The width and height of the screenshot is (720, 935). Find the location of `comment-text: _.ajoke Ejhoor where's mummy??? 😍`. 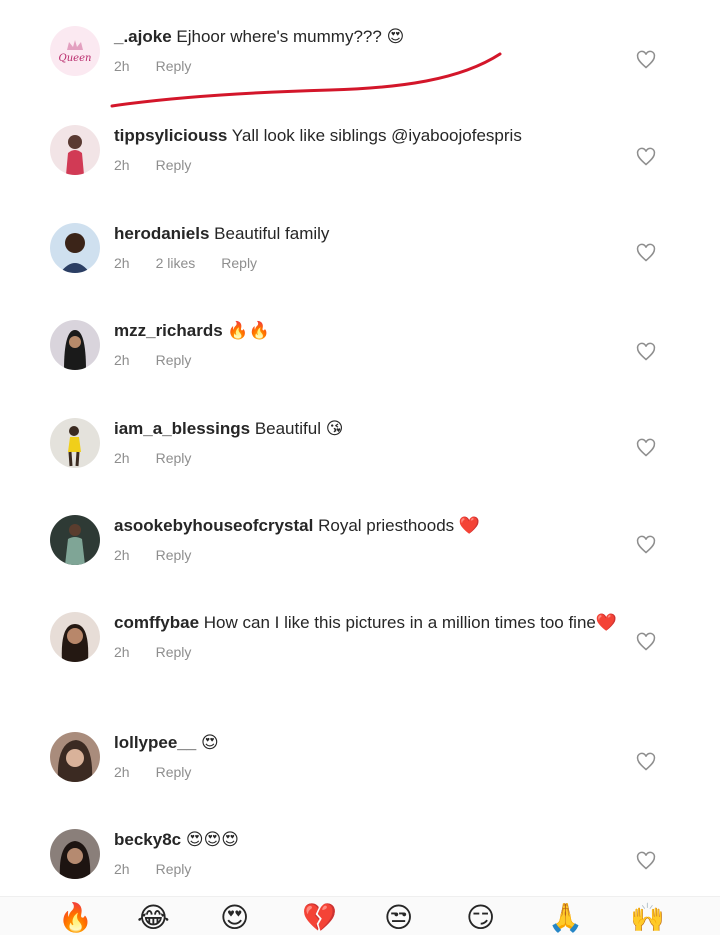

comment-text: _.ajoke Ejhoor where's mummy??? 😍 is located at coordinates (372, 37).